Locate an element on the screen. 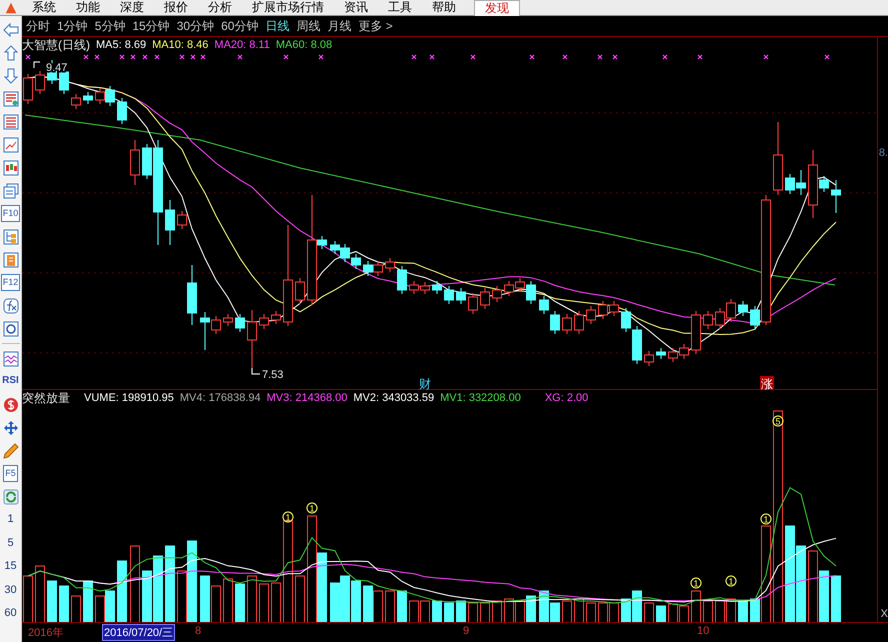  dollar-icon is located at coordinates (10, 404).